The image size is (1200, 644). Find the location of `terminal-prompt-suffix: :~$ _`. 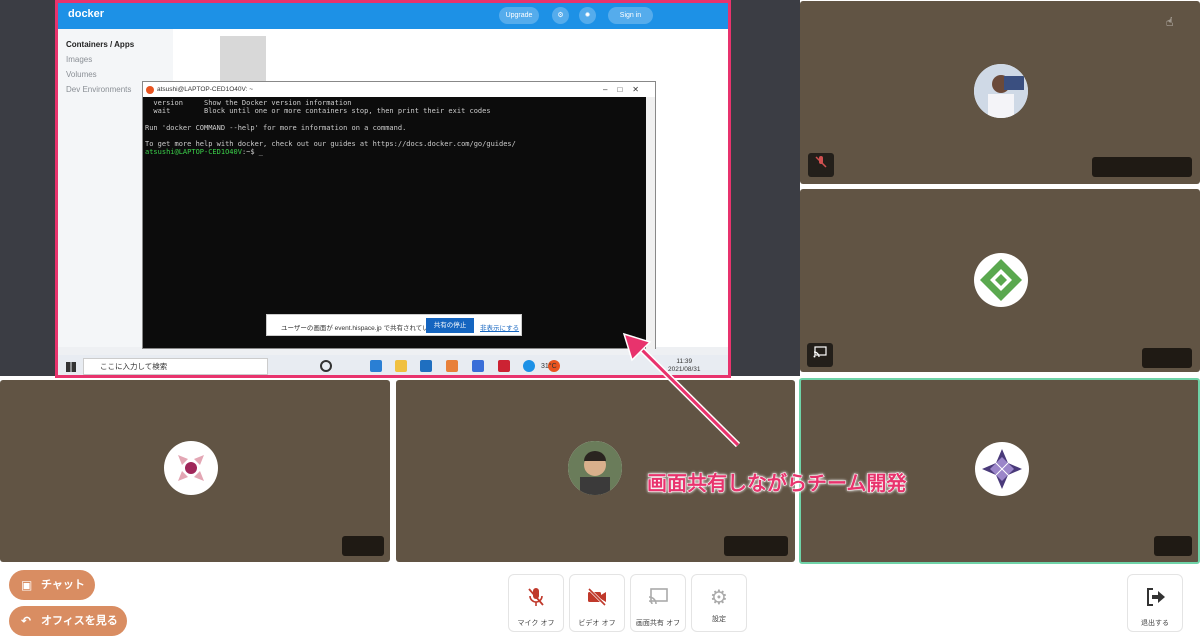

terminal-prompt-suffix: :~$ _ is located at coordinates (252, 152).